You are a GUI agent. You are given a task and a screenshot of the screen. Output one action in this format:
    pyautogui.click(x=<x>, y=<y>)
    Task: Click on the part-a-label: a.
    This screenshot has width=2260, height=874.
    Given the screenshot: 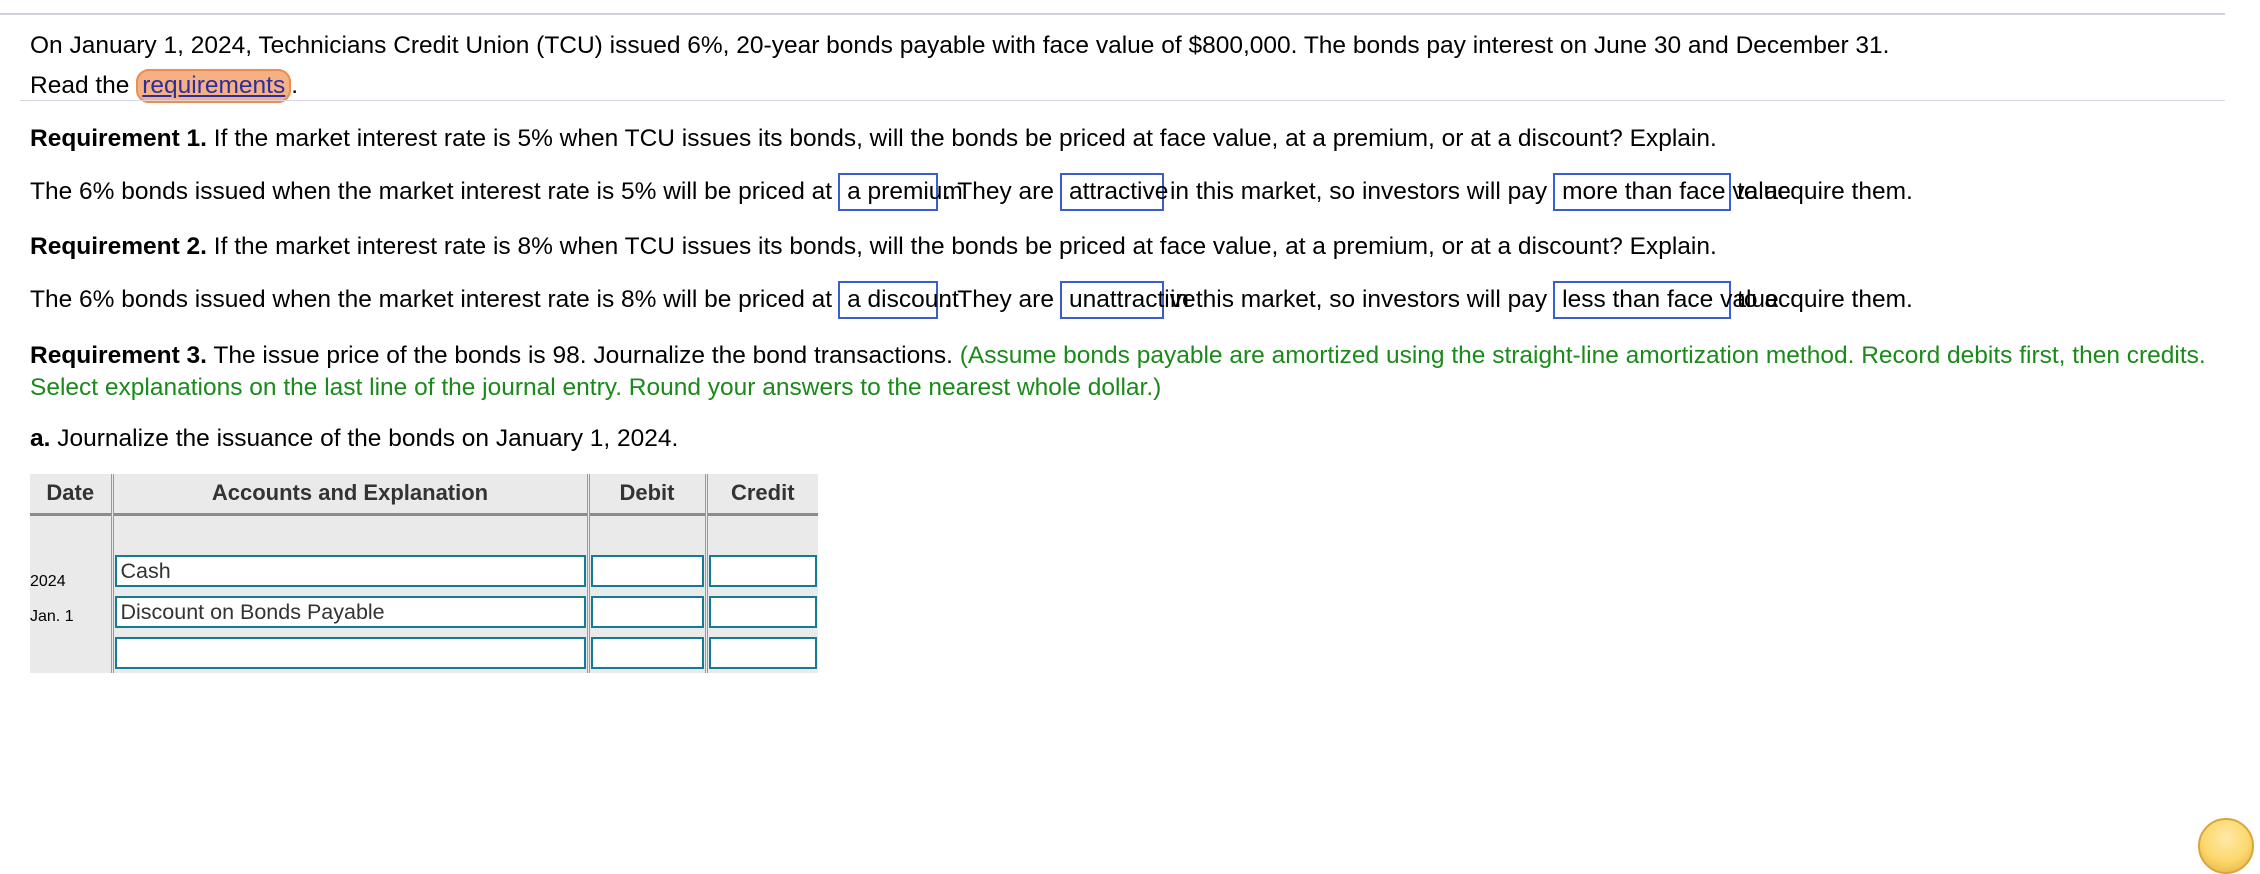 What is the action you would take?
    pyautogui.click(x=40, y=438)
    